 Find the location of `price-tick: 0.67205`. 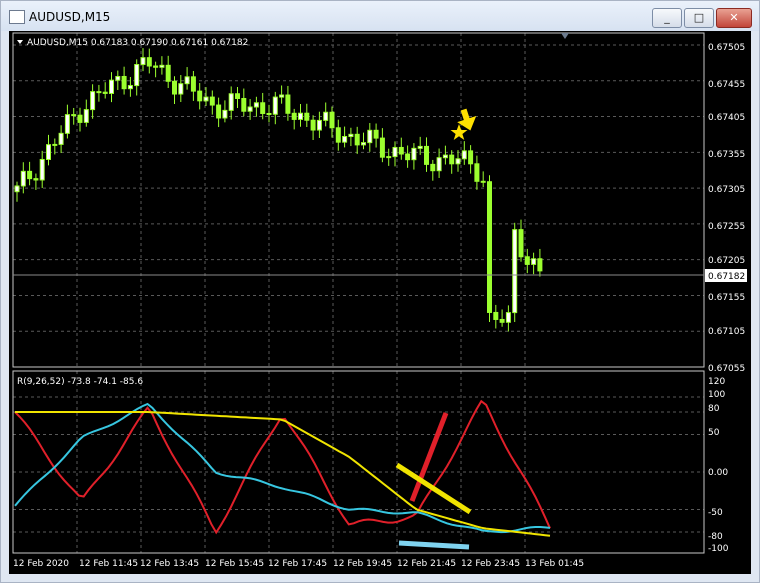

price-tick: 0.67205 is located at coordinates (726, 261).